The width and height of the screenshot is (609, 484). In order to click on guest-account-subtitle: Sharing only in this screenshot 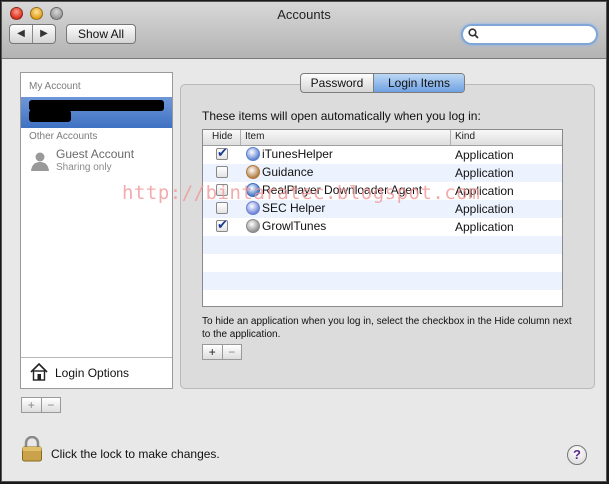, I will do `click(84, 167)`.